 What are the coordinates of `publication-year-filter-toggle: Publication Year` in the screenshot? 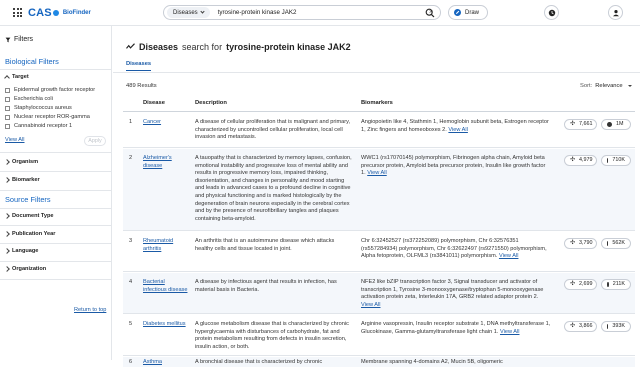 It's located at (30, 234).